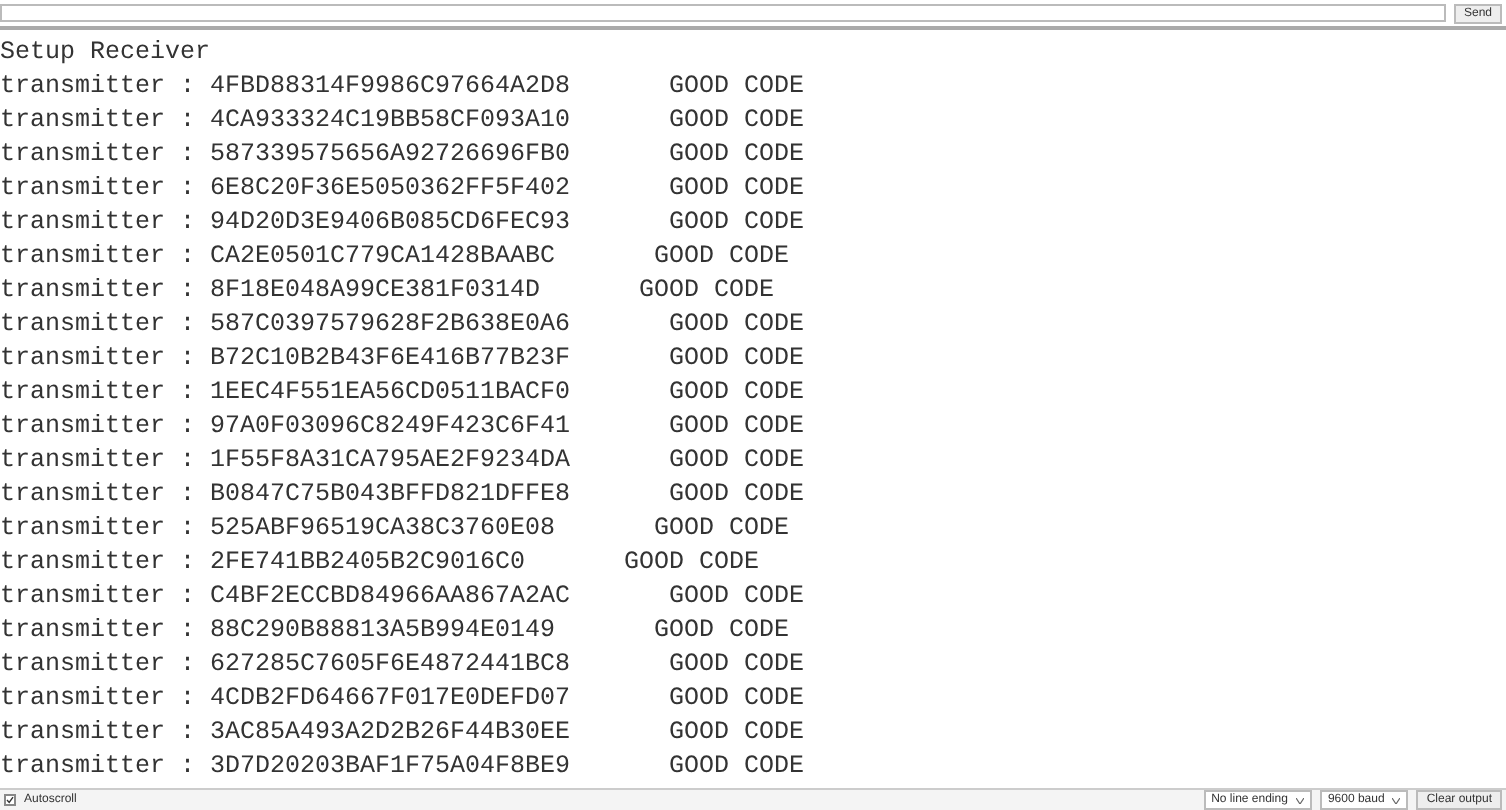 The width and height of the screenshot is (1506, 810). I want to click on output-line: transmitter : 3D7D20203BAF1F75A04F8BE9, so click(285, 767).